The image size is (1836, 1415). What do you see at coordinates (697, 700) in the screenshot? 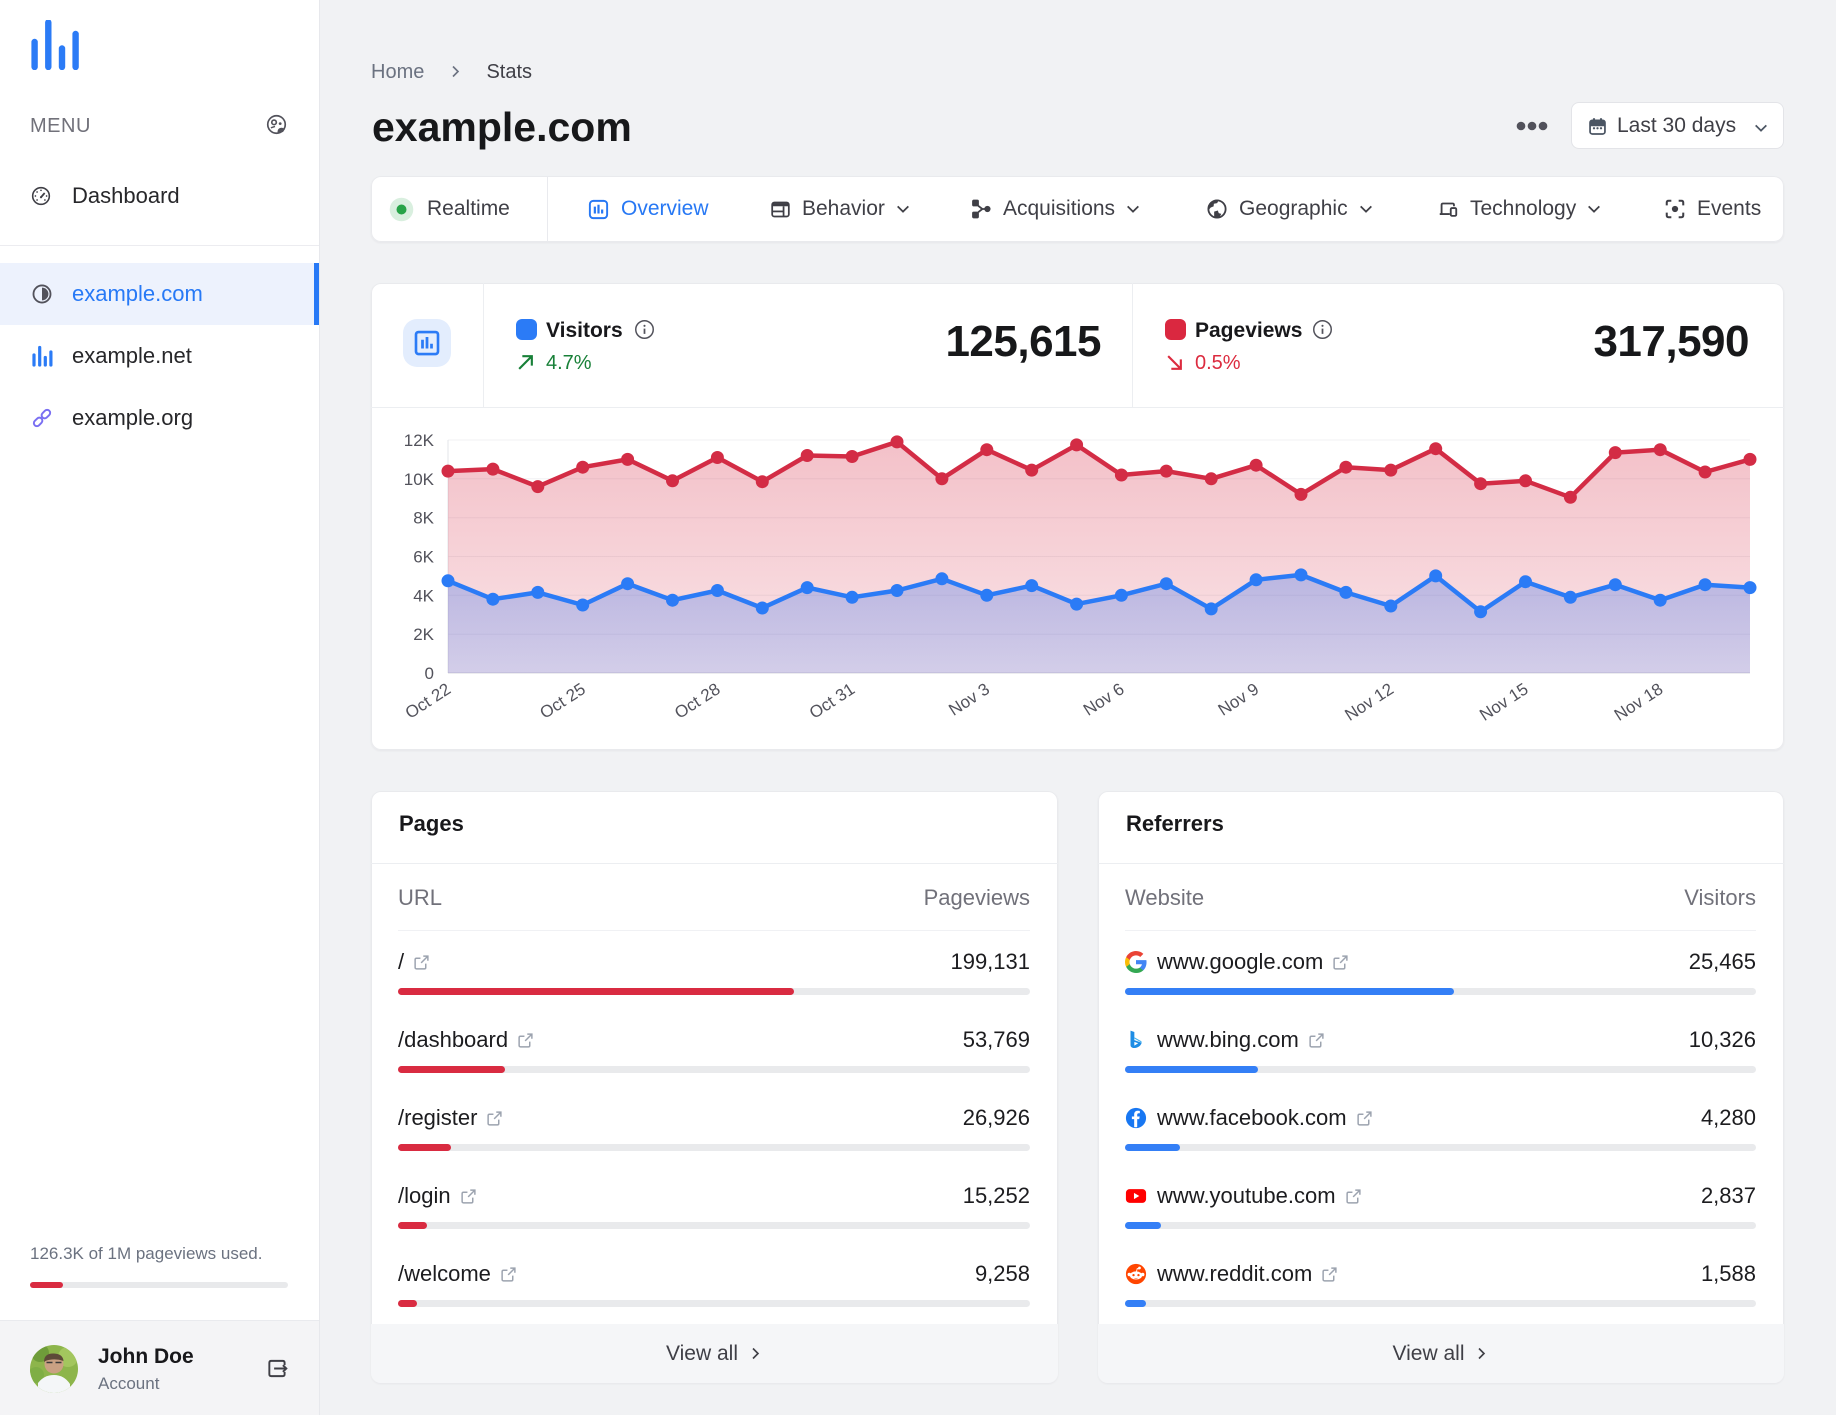
I see `svg-text: Oct 28` at bounding box center [697, 700].